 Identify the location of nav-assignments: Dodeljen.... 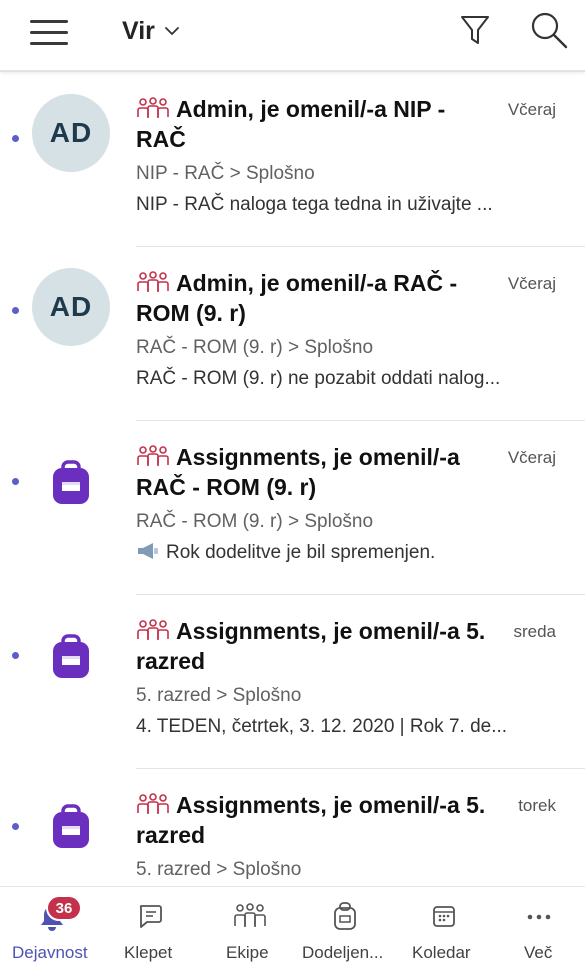
(348, 925).